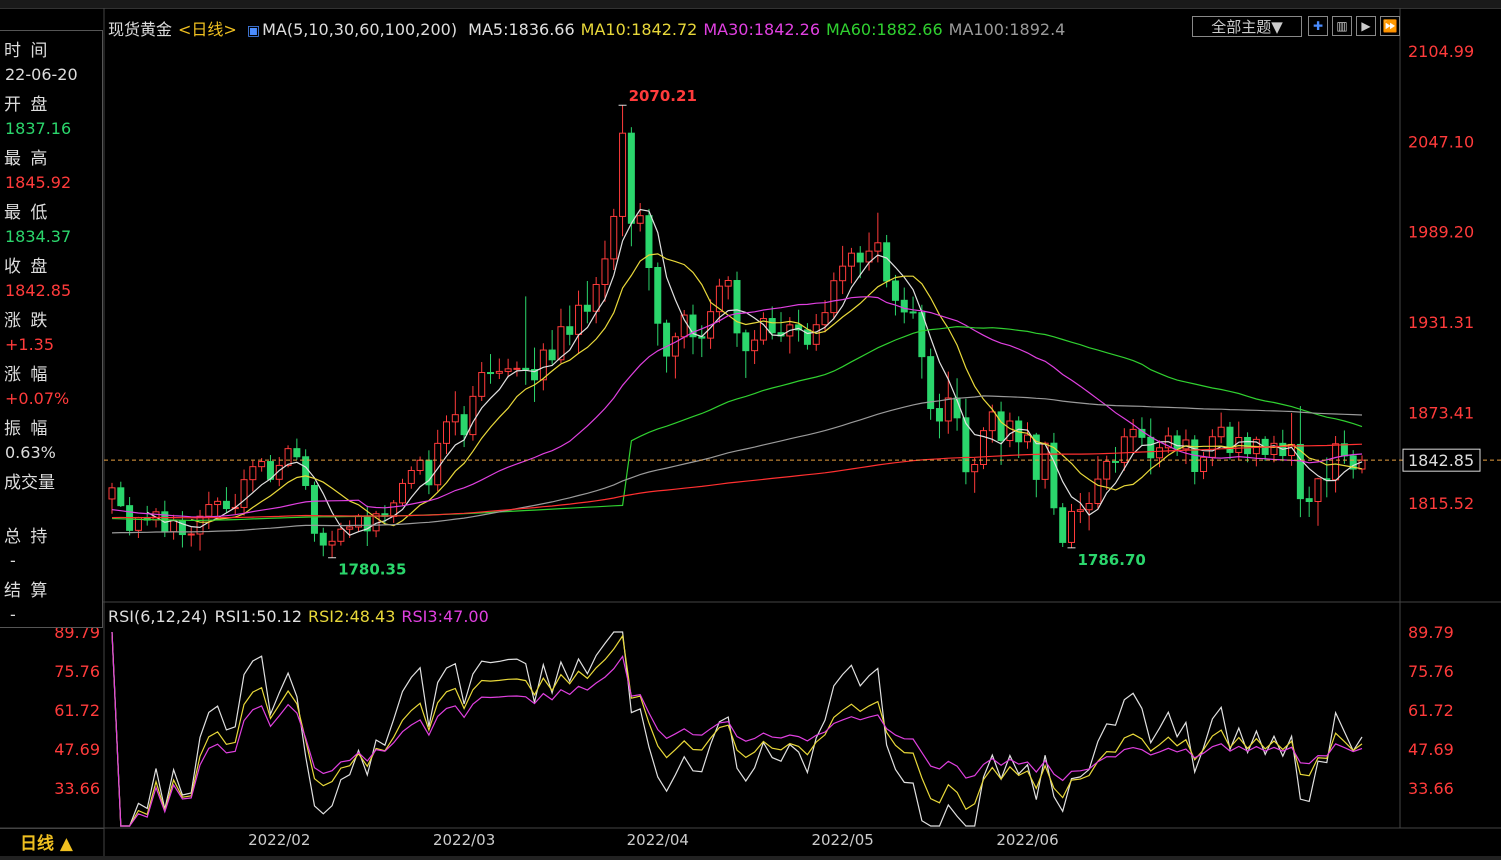  Describe the element at coordinates (279, 840) in the screenshot. I see `date-tick-0: 2022/02` at that location.